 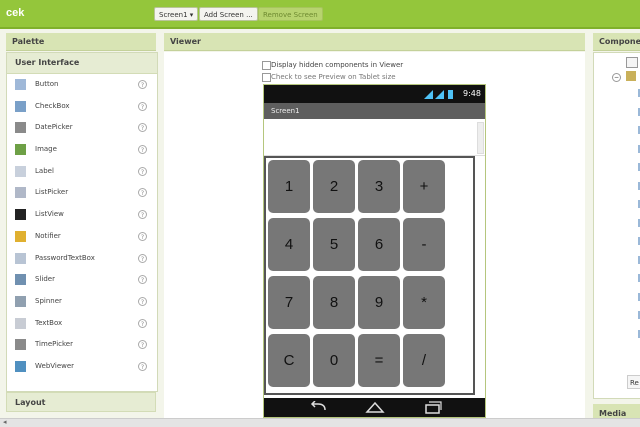 I want to click on key-2-button: 2, so click(x=334, y=186).